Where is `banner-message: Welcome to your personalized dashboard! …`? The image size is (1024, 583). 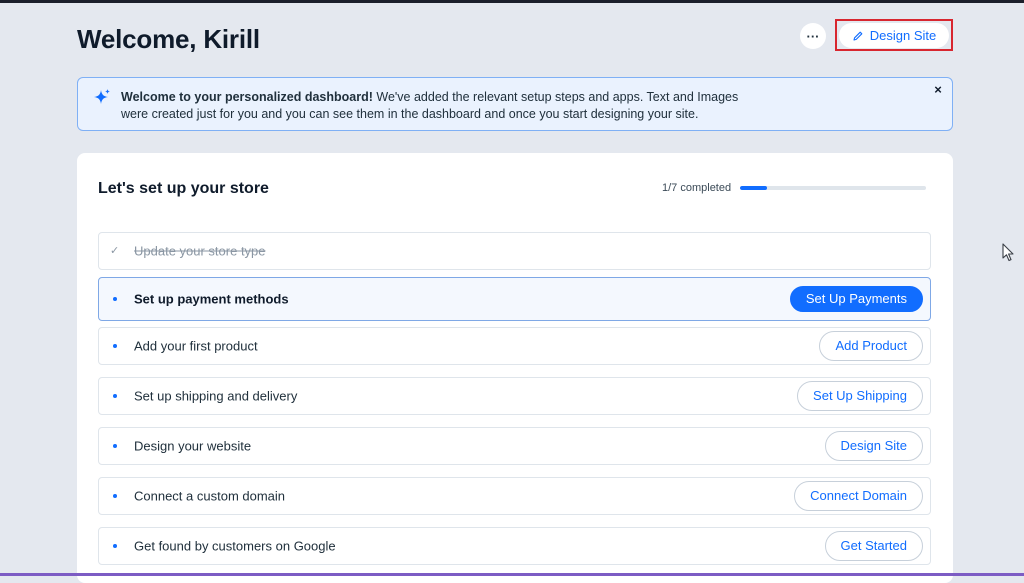
banner-message: Welcome to your personalized dashboard! … is located at coordinates (441, 106).